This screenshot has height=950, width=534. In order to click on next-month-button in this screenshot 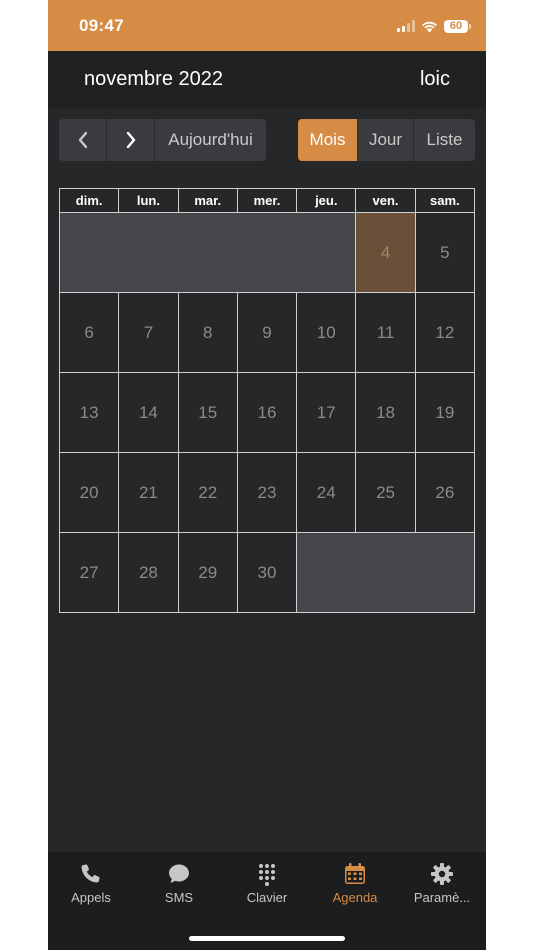, I will do `click(131, 140)`.